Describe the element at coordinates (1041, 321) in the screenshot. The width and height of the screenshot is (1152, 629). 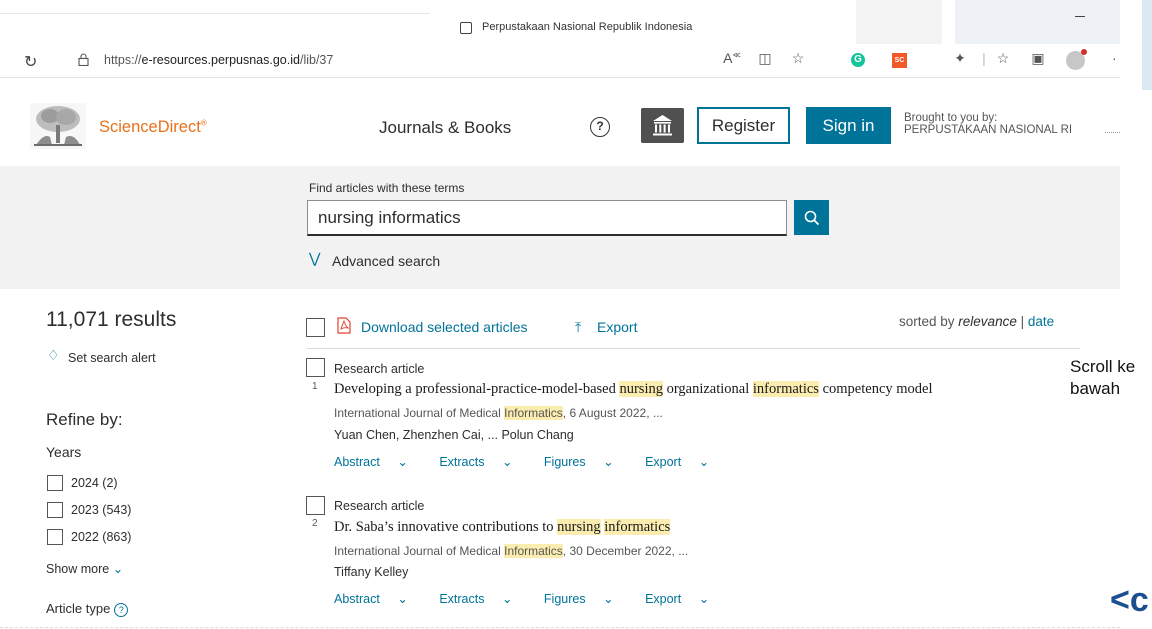
I see `sort-date-link: date` at that location.